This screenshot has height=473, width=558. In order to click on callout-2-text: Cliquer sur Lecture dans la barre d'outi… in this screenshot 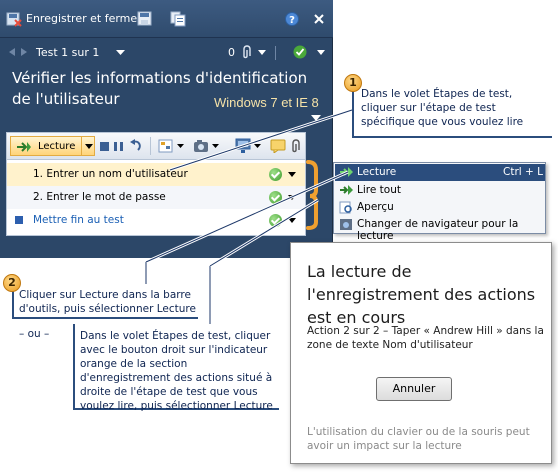, I will do `click(107, 302)`.